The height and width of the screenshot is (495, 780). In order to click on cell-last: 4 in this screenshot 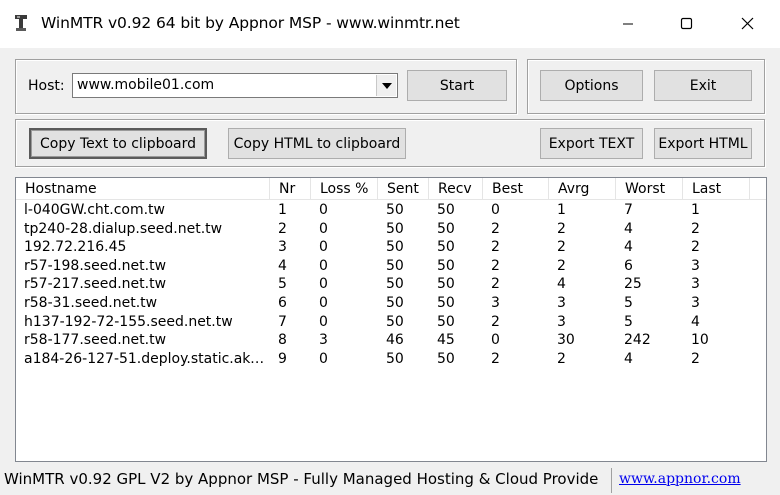, I will do `click(695, 321)`.